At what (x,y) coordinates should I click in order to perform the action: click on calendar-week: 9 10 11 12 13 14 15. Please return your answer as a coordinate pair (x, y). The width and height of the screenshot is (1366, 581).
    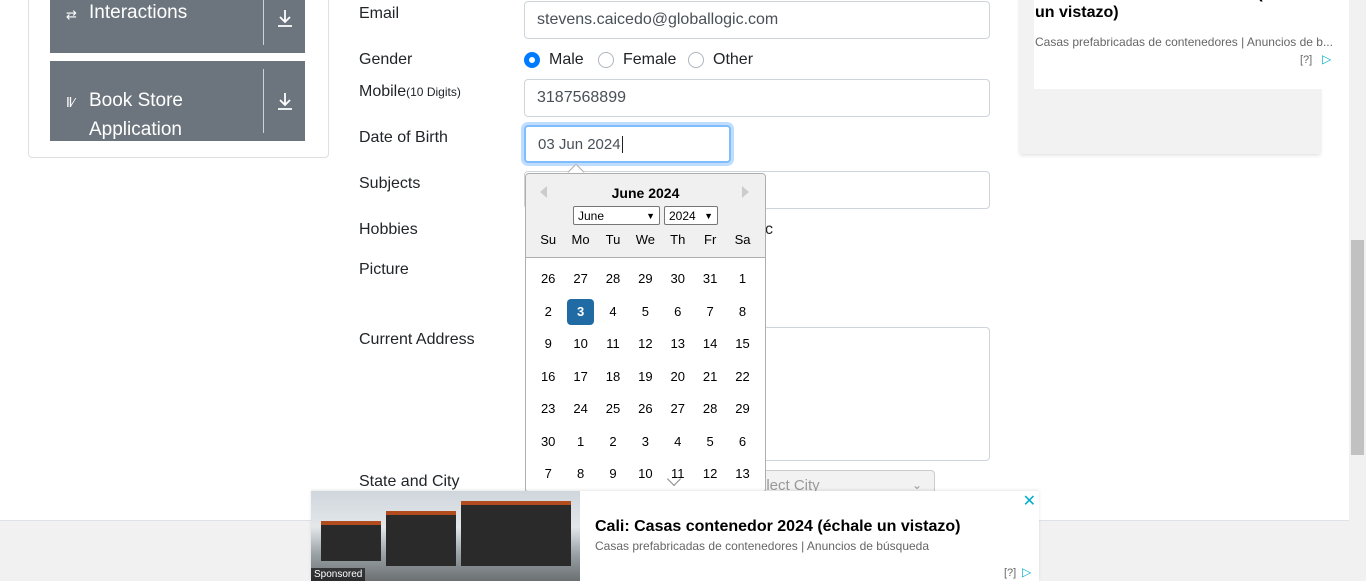
    Looking at the image, I should click on (645, 344).